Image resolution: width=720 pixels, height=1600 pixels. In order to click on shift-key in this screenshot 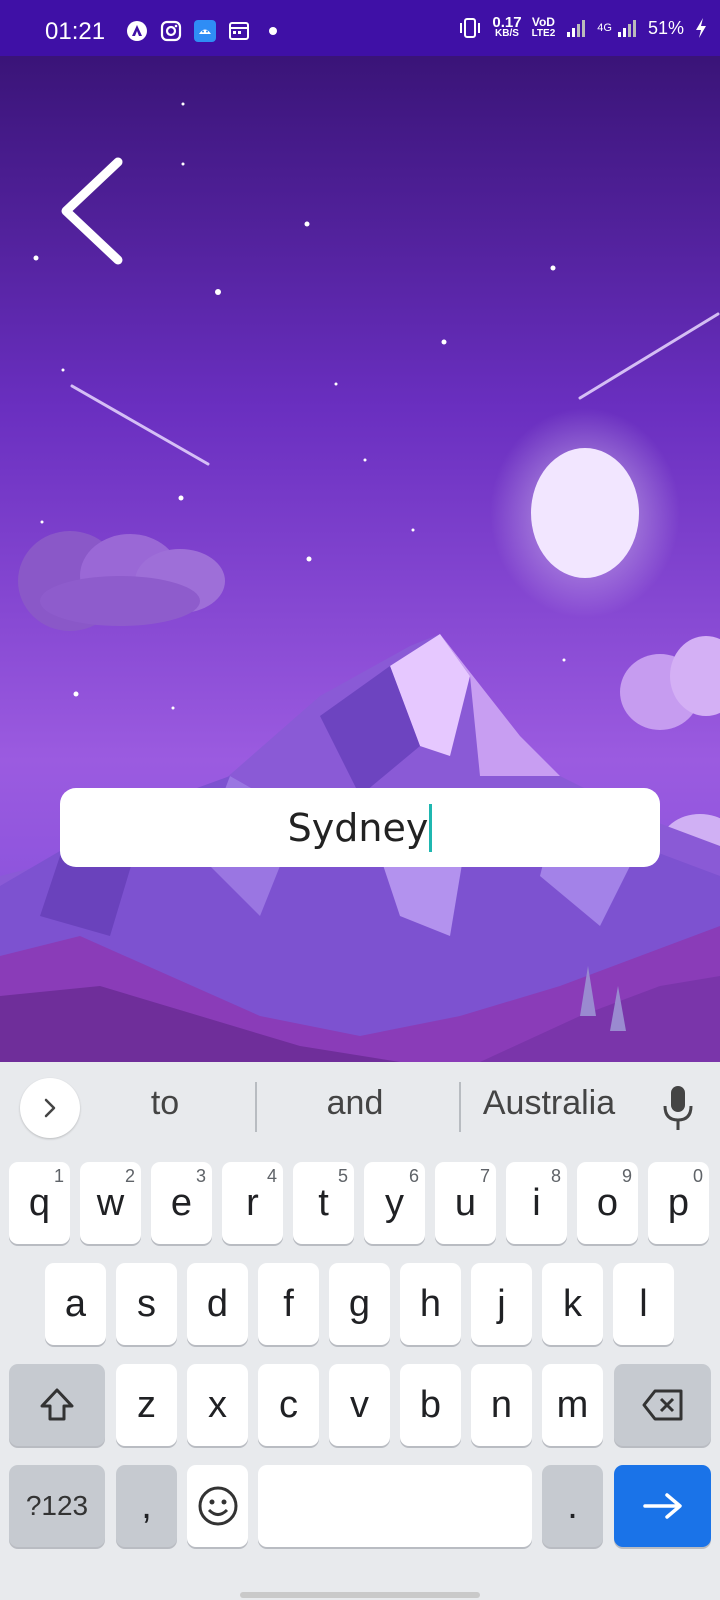, I will do `click(57, 1405)`.